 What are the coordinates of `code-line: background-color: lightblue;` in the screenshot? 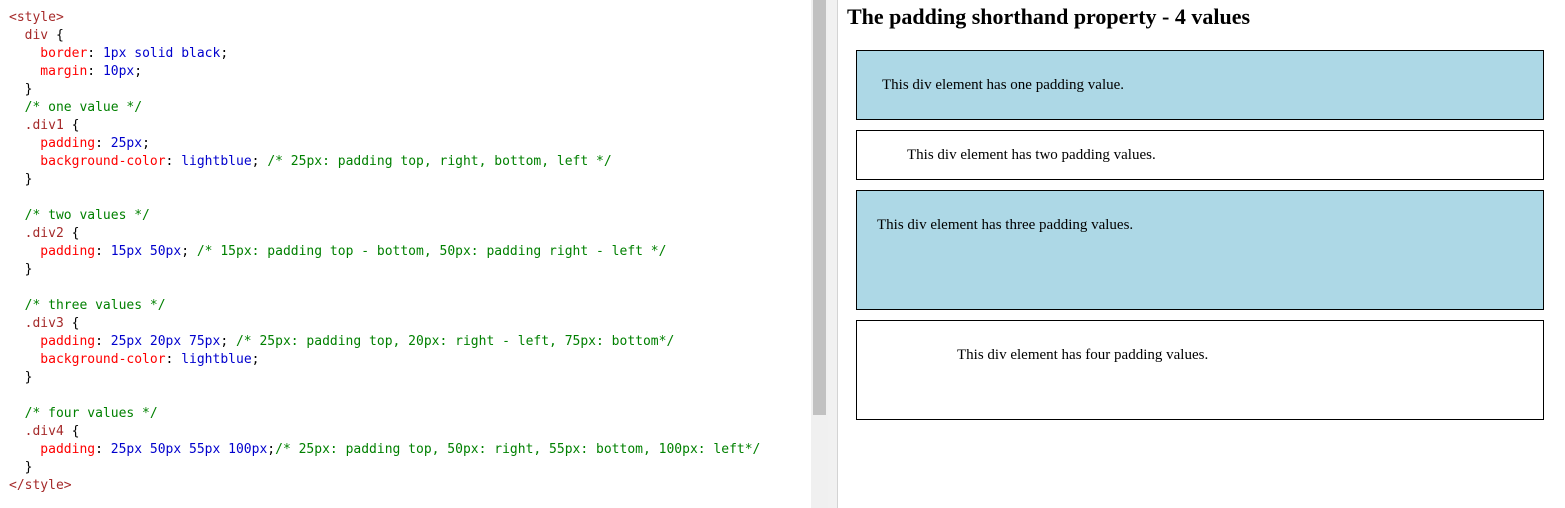 It's located at (384, 360).